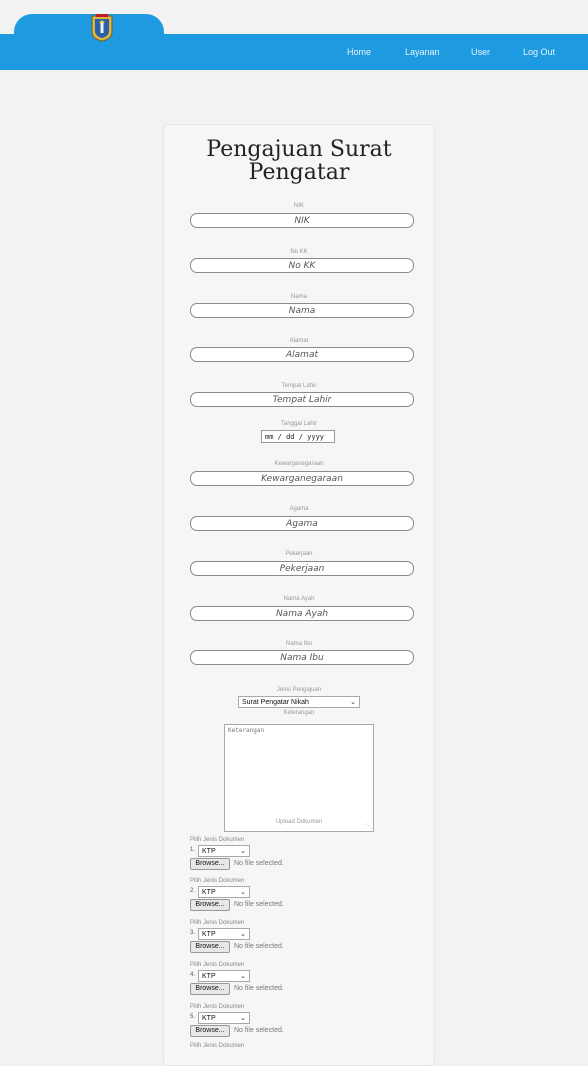 The height and width of the screenshot is (1066, 588). Describe the element at coordinates (302, 220) in the screenshot. I see `nik-input: NIK` at that location.